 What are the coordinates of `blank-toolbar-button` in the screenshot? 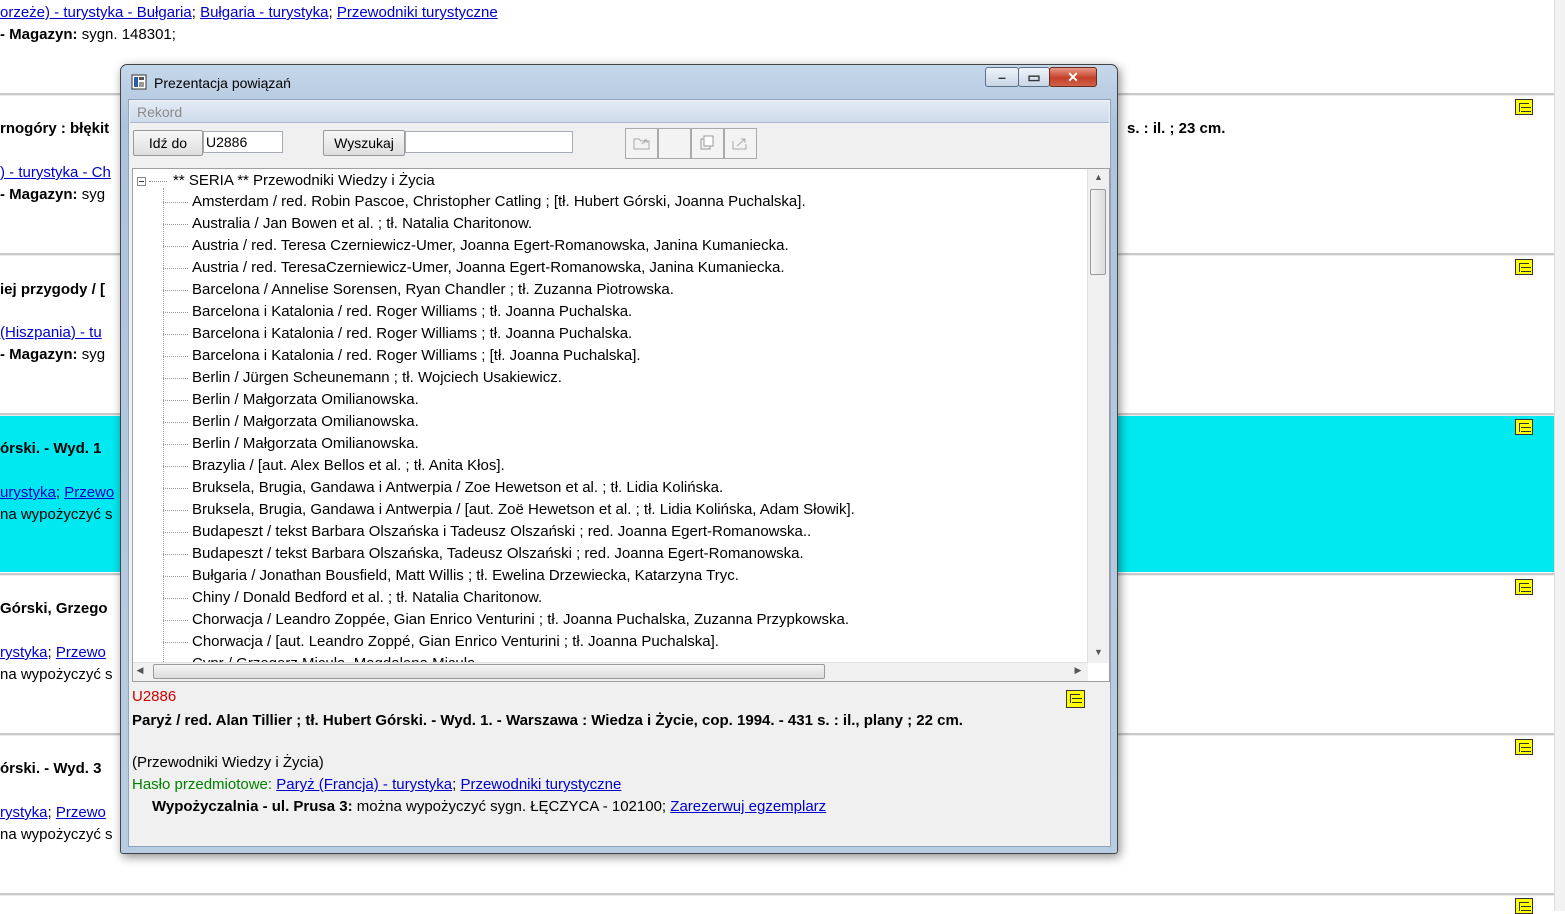 It's located at (674, 143).